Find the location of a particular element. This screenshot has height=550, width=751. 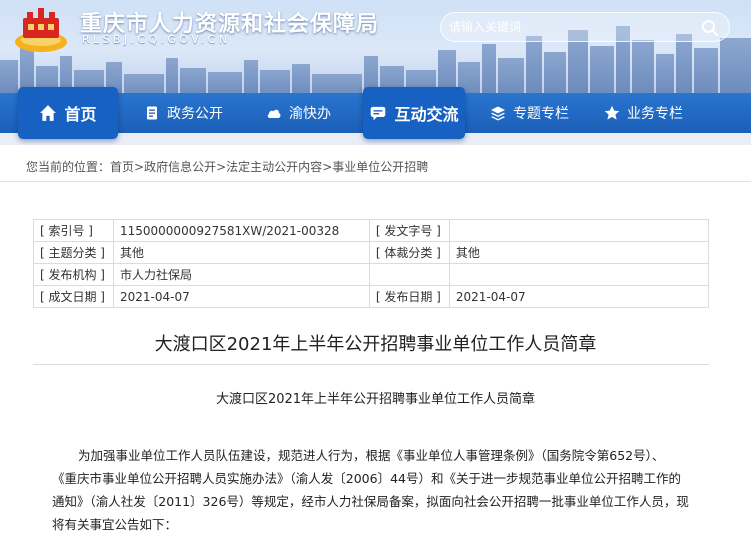

genre-label: [ 体裁分类 ] is located at coordinates (409, 252).